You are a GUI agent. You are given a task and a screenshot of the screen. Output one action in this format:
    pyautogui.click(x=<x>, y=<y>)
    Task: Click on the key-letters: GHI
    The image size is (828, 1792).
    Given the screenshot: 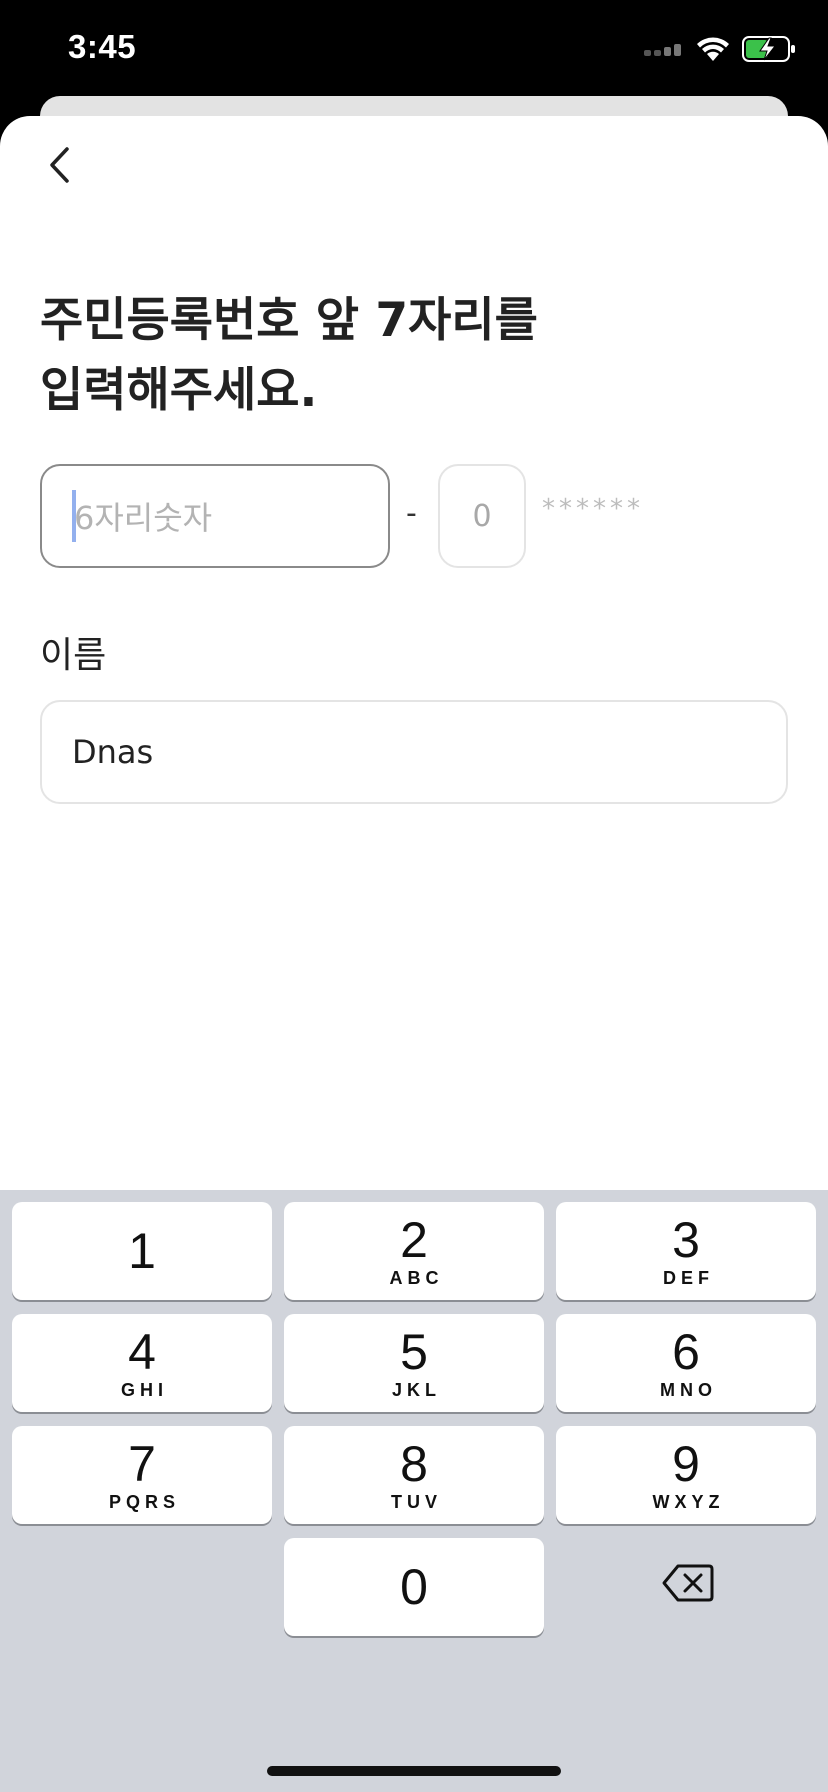 What is the action you would take?
    pyautogui.click(x=144, y=1389)
    